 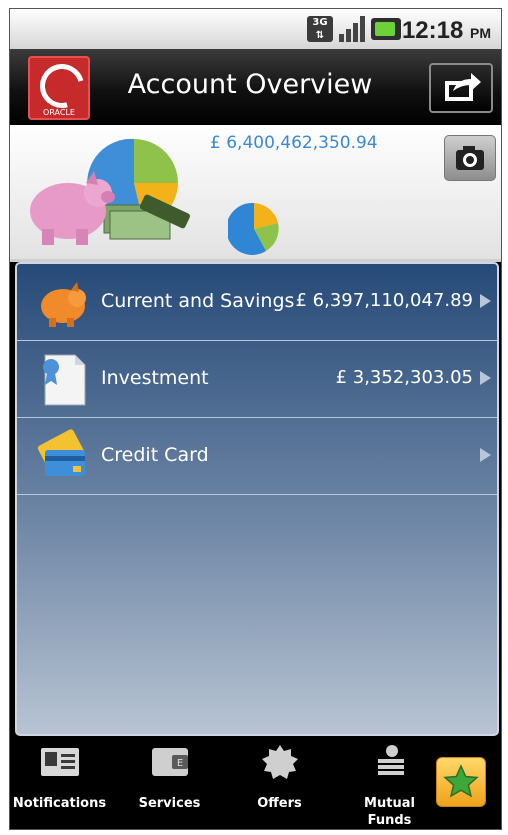 I want to click on logo-text: ORACLE, so click(x=59, y=112).